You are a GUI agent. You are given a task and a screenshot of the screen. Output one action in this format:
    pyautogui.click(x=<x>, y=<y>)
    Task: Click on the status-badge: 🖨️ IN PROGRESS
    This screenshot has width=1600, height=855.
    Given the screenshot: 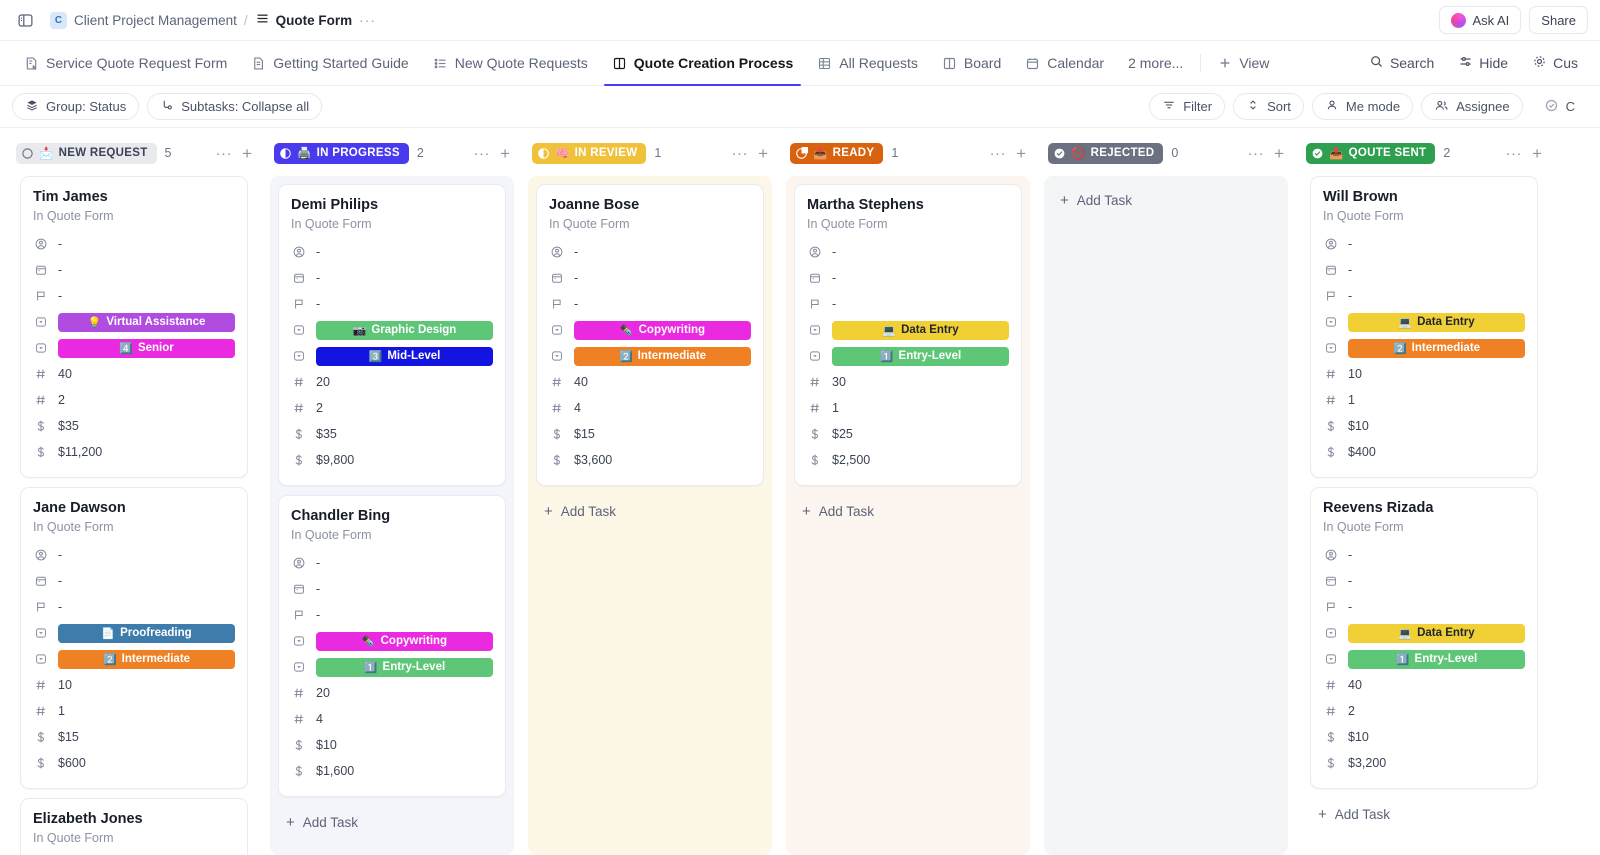 What is the action you would take?
    pyautogui.click(x=341, y=153)
    